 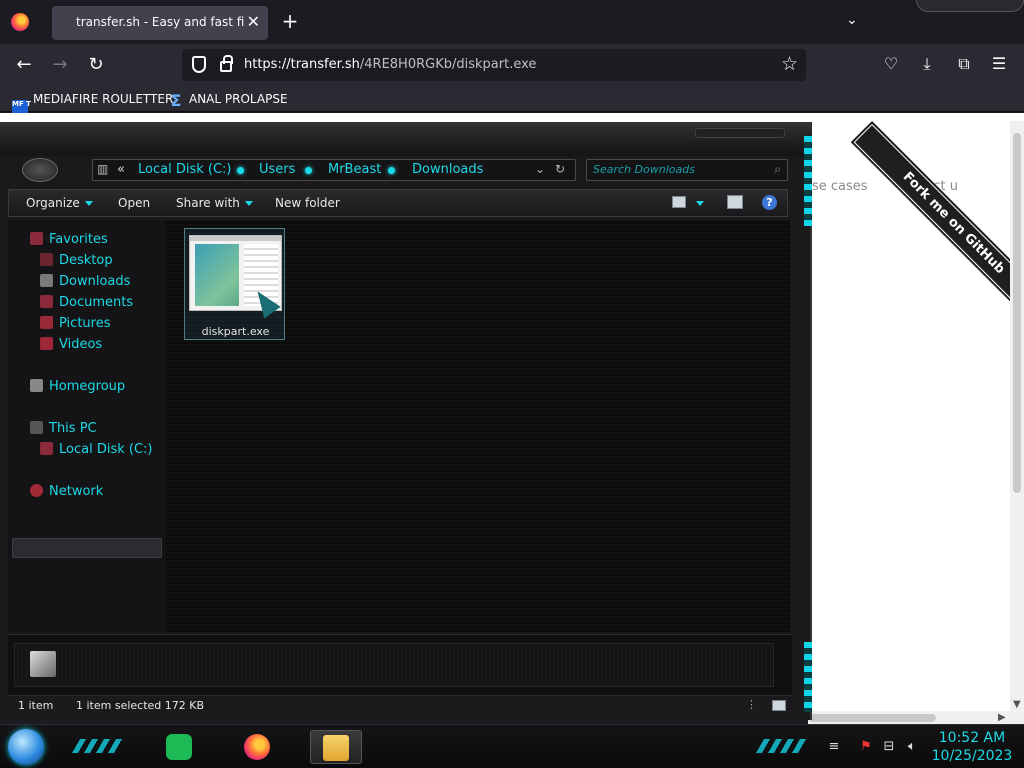 I want to click on nav-pictures: Pictures, so click(x=75, y=324).